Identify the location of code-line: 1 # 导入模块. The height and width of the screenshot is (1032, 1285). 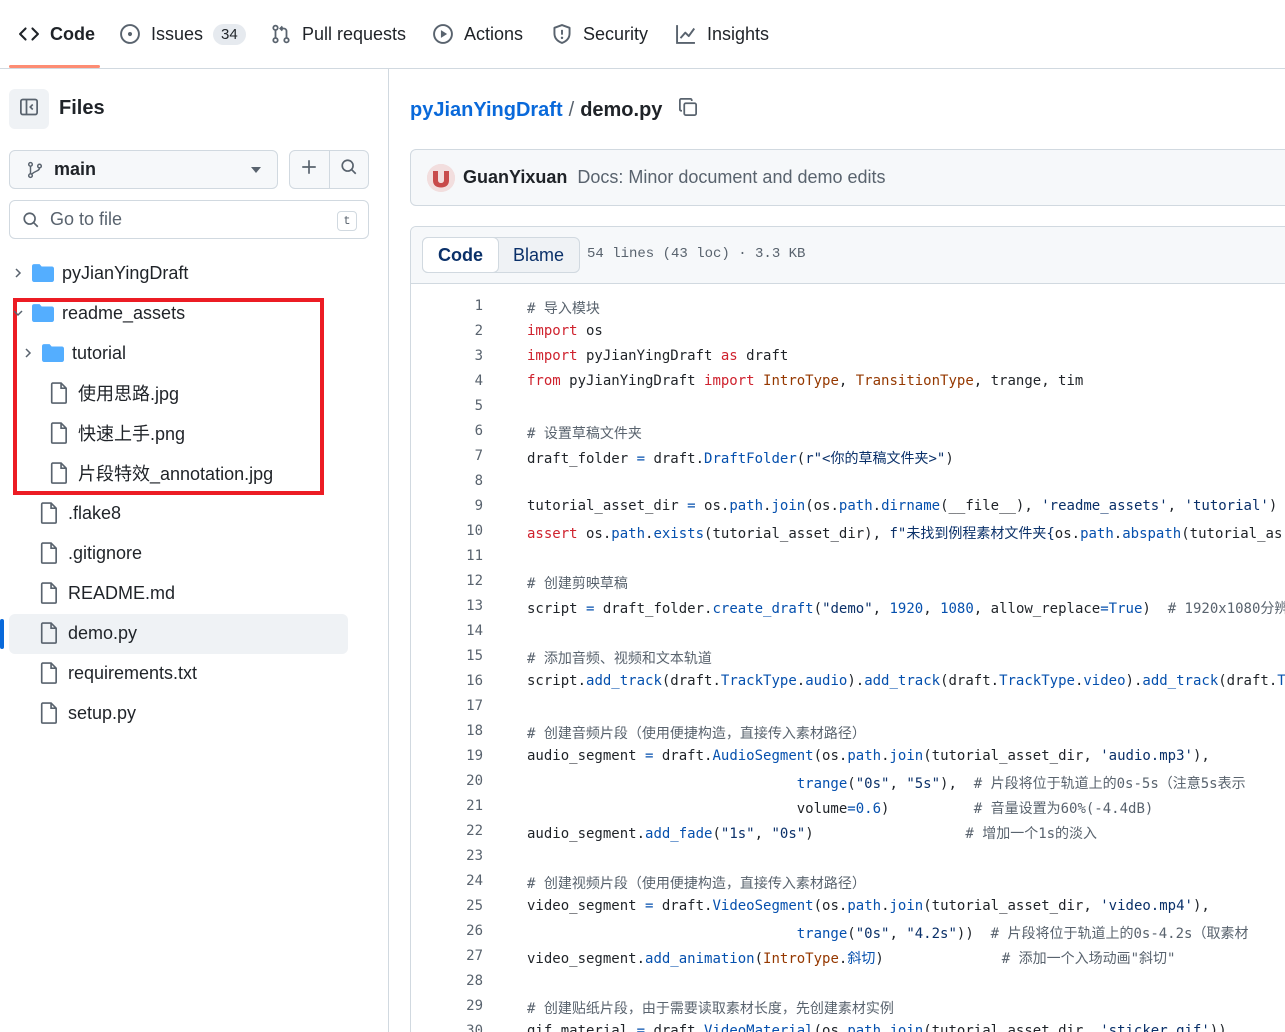
(537, 307).